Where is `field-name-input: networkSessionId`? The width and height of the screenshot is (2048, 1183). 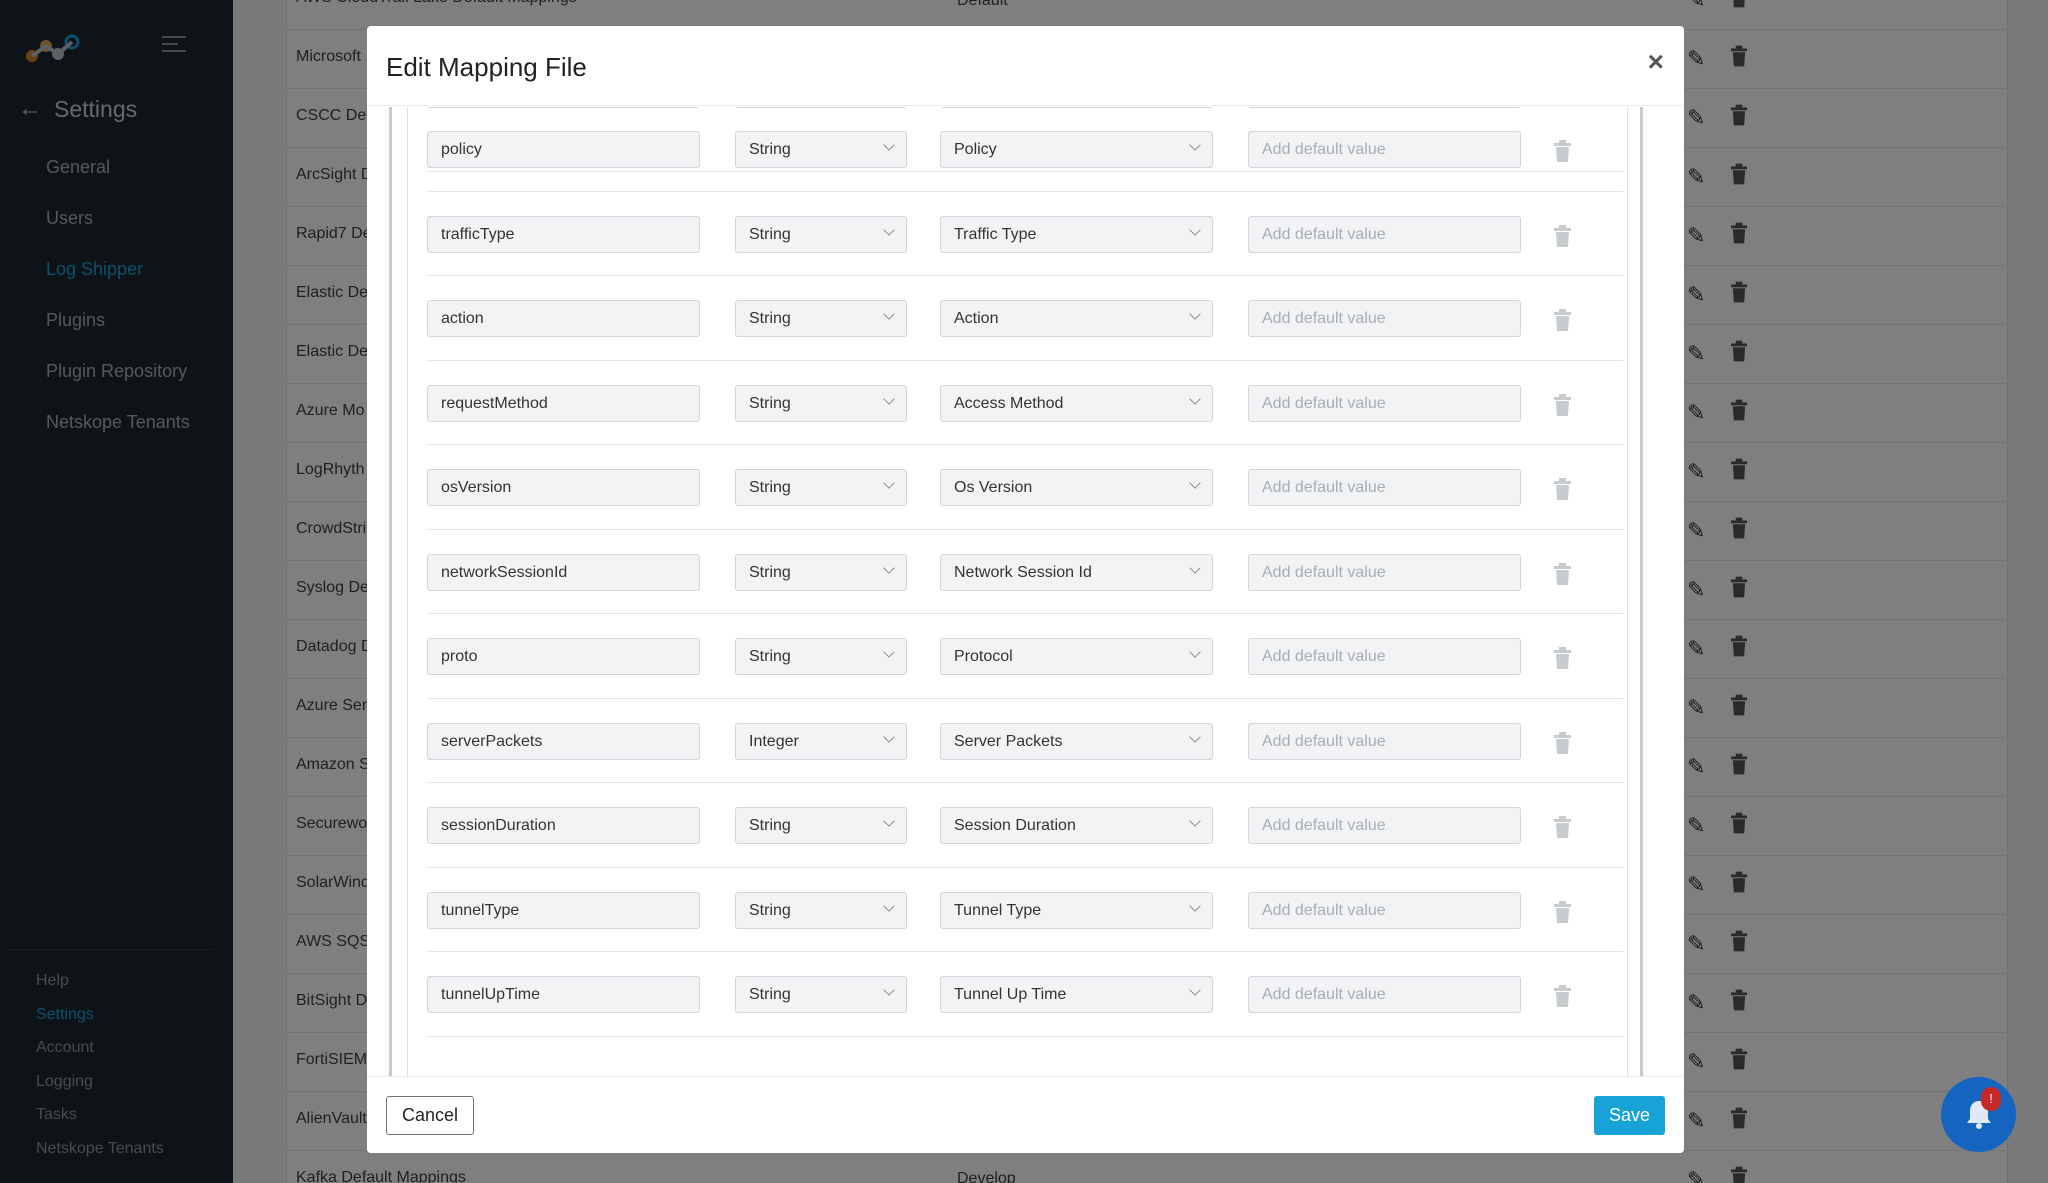
field-name-input: networkSessionId is located at coordinates (563, 572).